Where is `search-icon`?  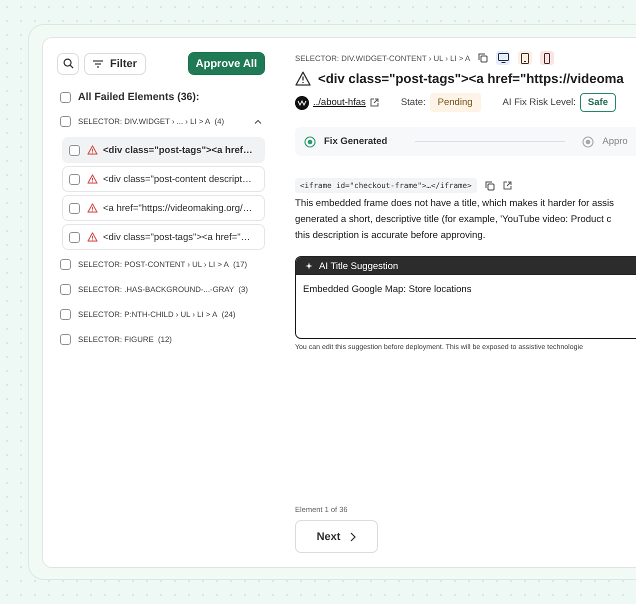 search-icon is located at coordinates (68, 63).